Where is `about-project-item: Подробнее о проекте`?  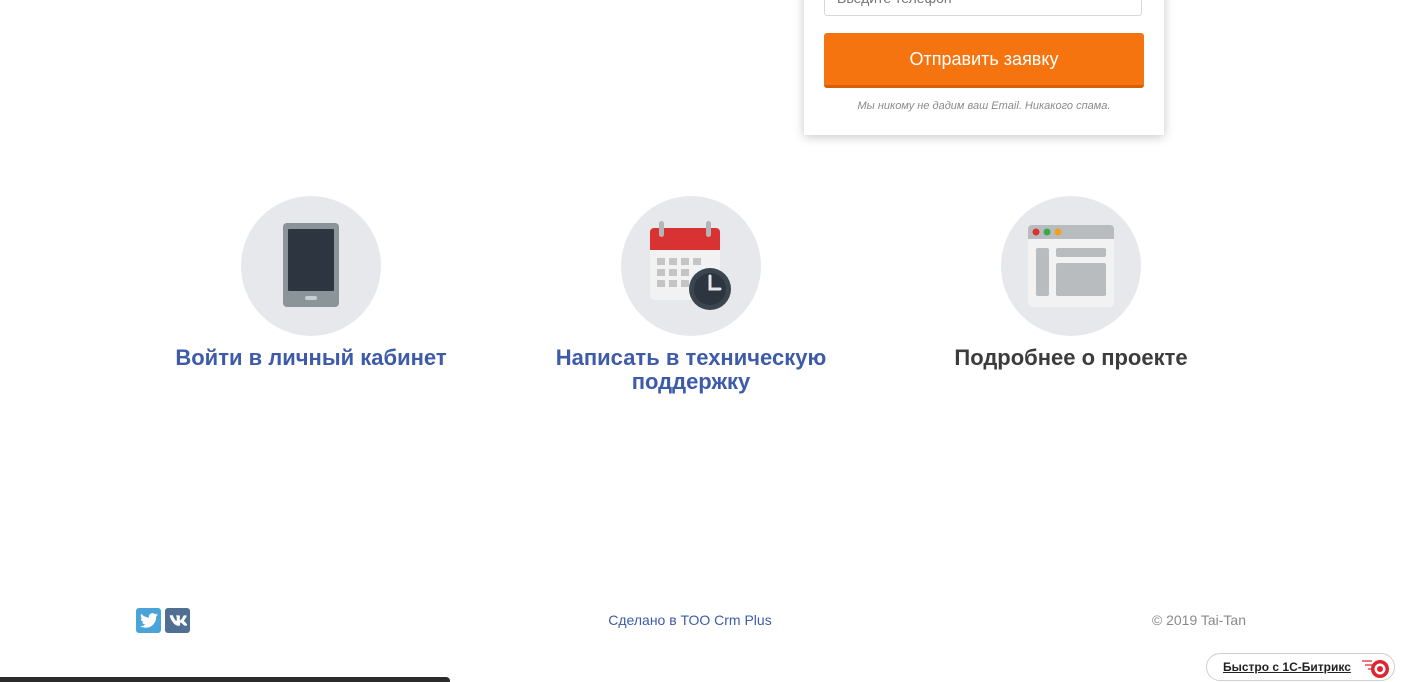 about-project-item: Подробнее о проекте is located at coordinates (1071, 283).